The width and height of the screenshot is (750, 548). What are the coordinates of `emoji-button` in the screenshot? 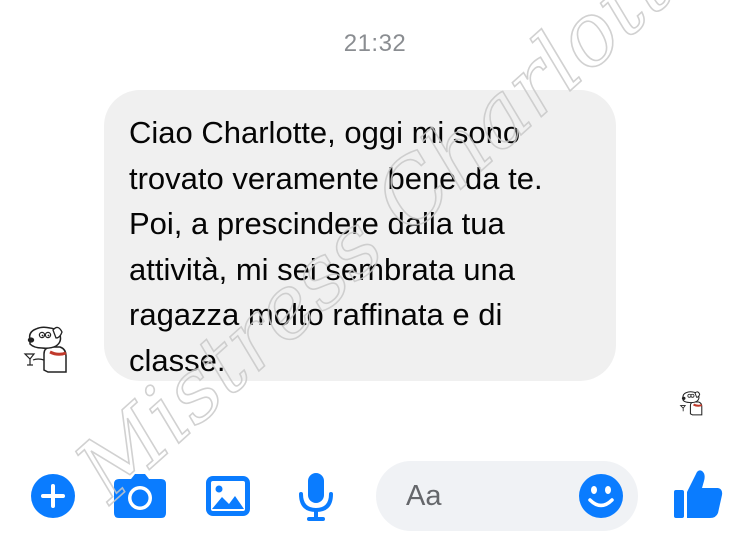 It's located at (601, 496).